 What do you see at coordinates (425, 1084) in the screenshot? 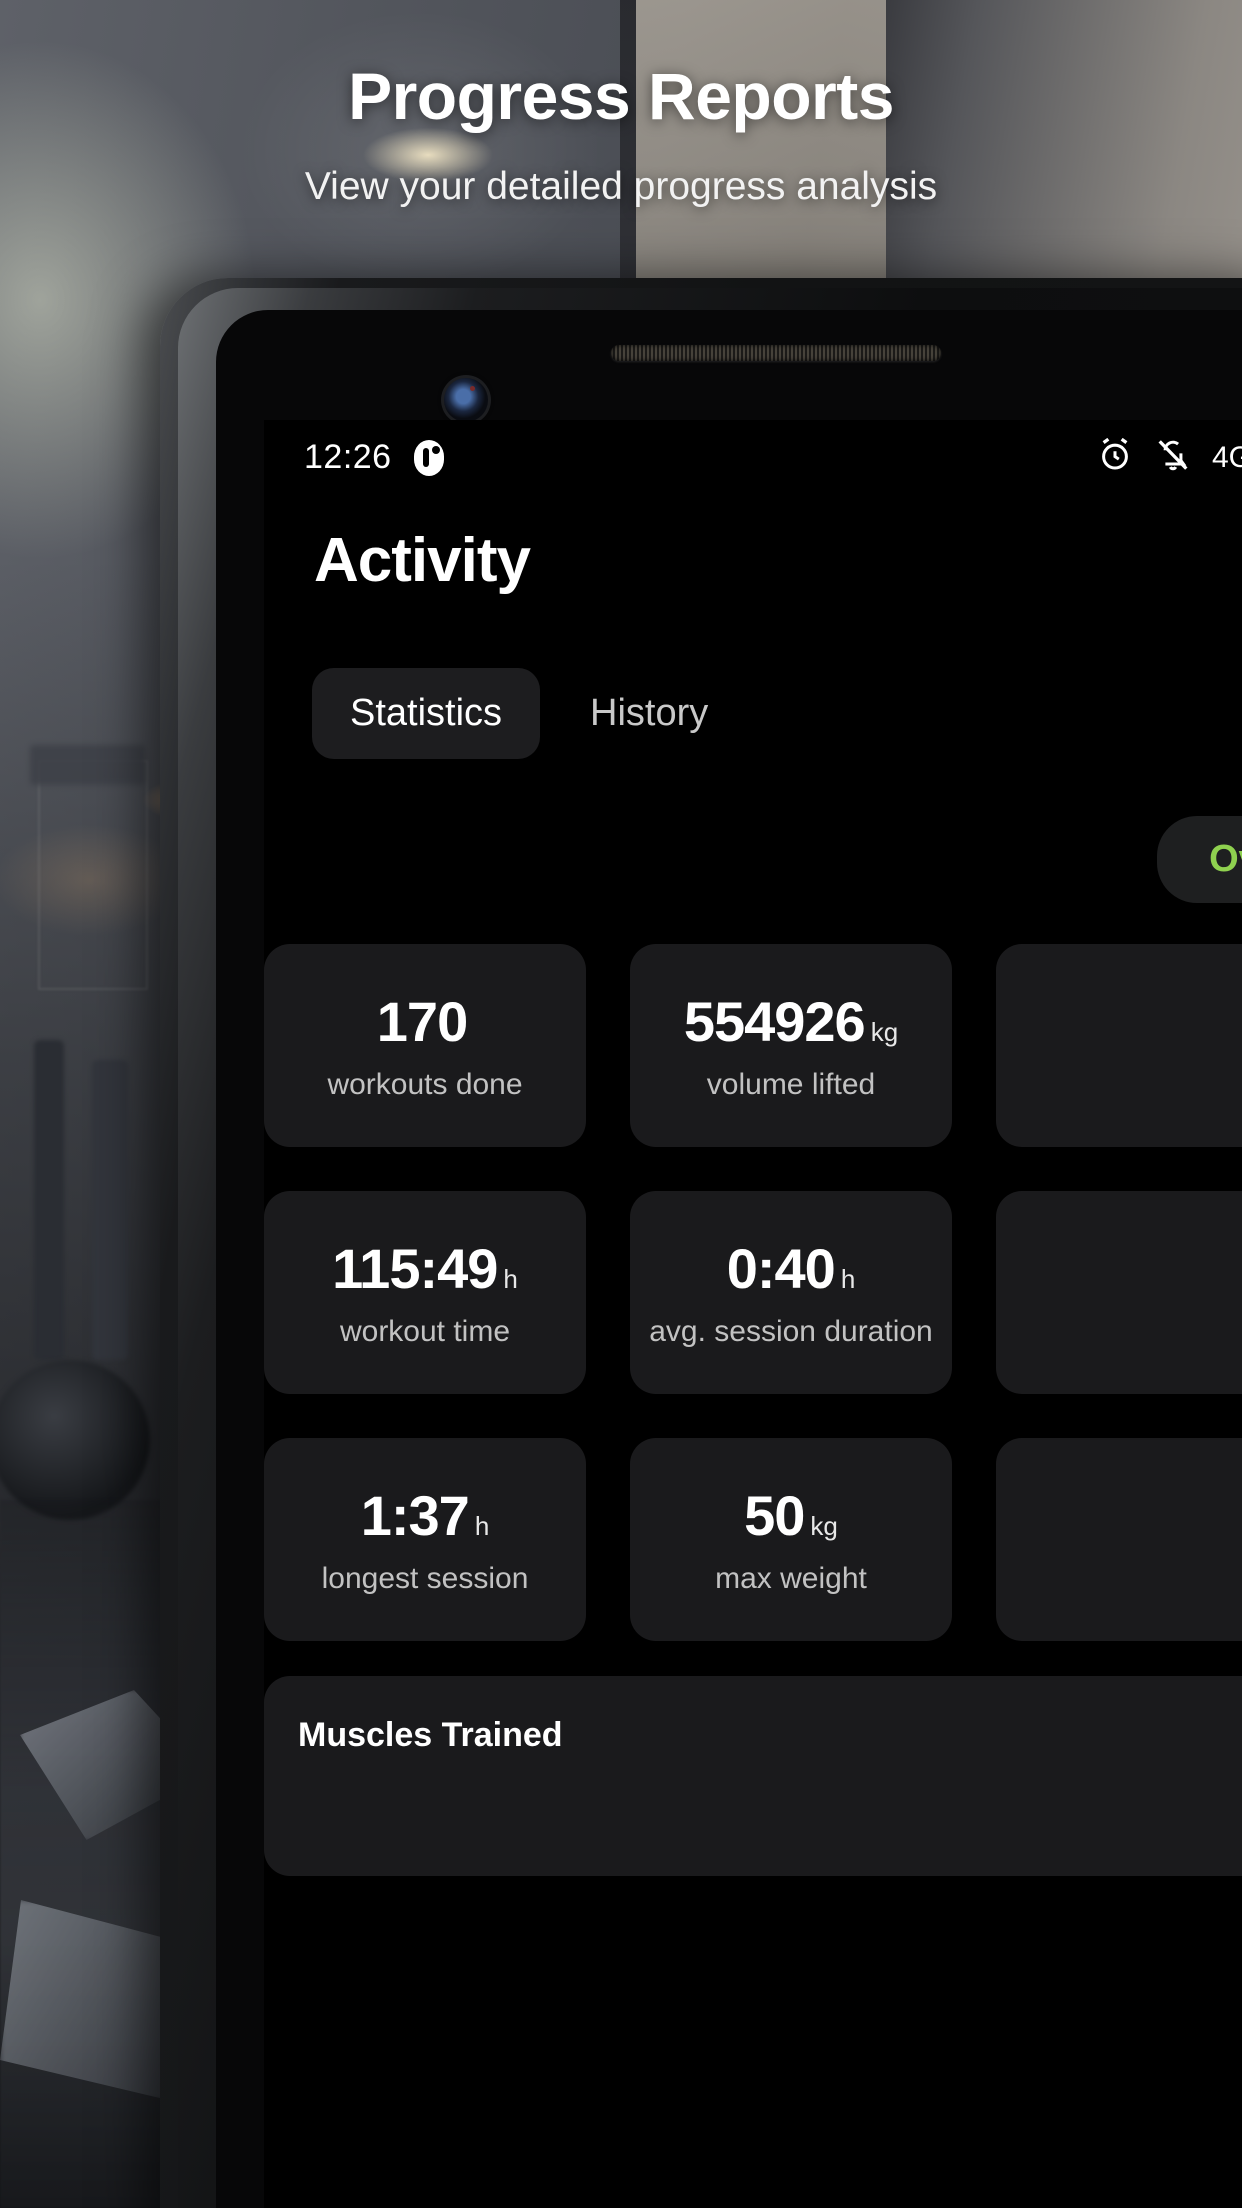
I see `stat-label: workouts done` at bounding box center [425, 1084].